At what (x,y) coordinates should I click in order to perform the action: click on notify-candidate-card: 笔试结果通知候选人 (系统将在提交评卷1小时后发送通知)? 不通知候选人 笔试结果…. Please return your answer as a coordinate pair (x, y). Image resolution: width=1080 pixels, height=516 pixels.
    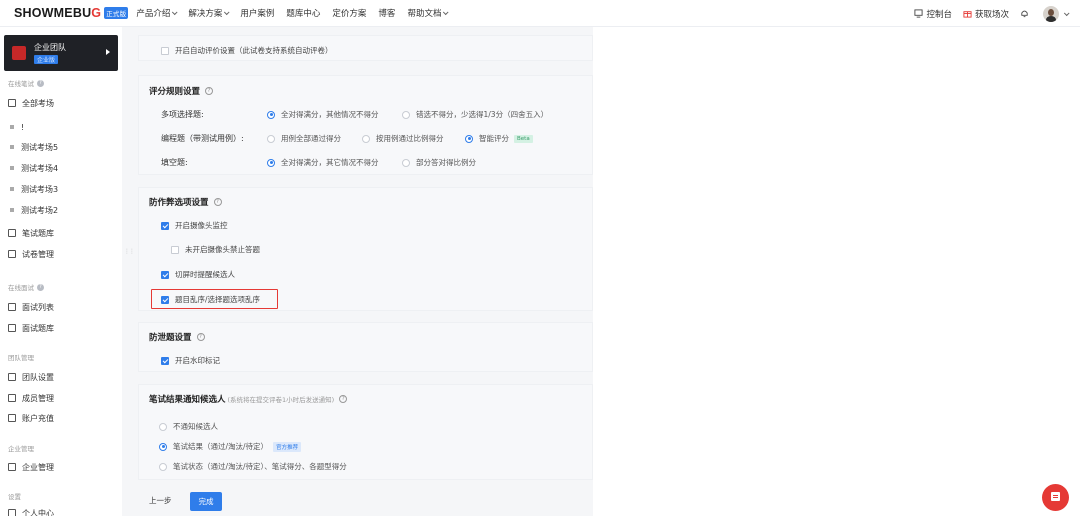
    Looking at the image, I should click on (365, 432).